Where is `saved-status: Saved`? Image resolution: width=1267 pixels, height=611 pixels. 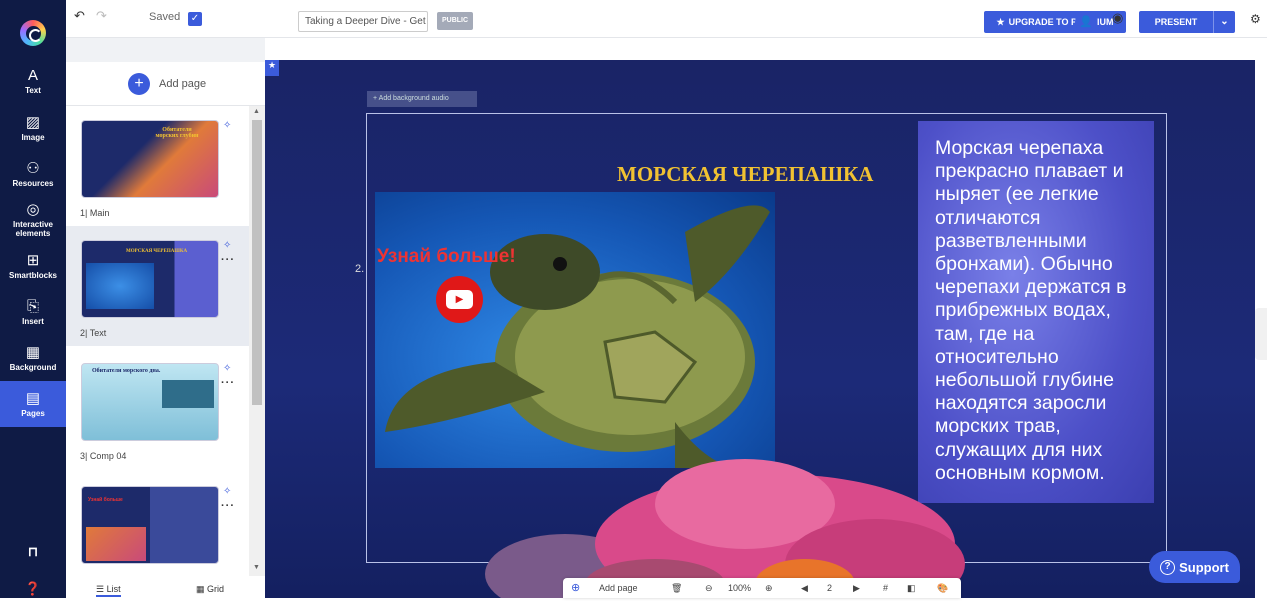
saved-status: Saved is located at coordinates (165, 17).